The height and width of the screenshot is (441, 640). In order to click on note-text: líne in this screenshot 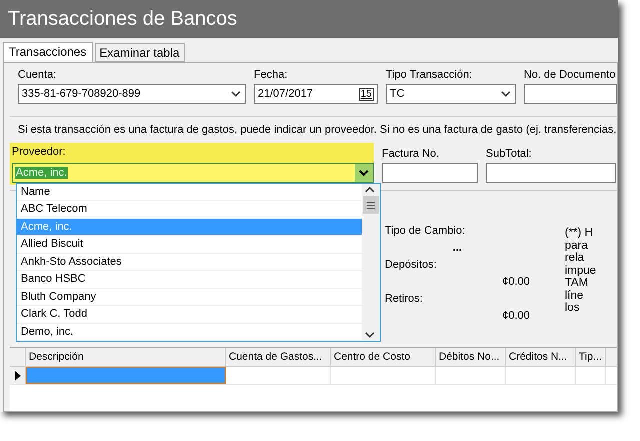, I will do `click(575, 296)`.